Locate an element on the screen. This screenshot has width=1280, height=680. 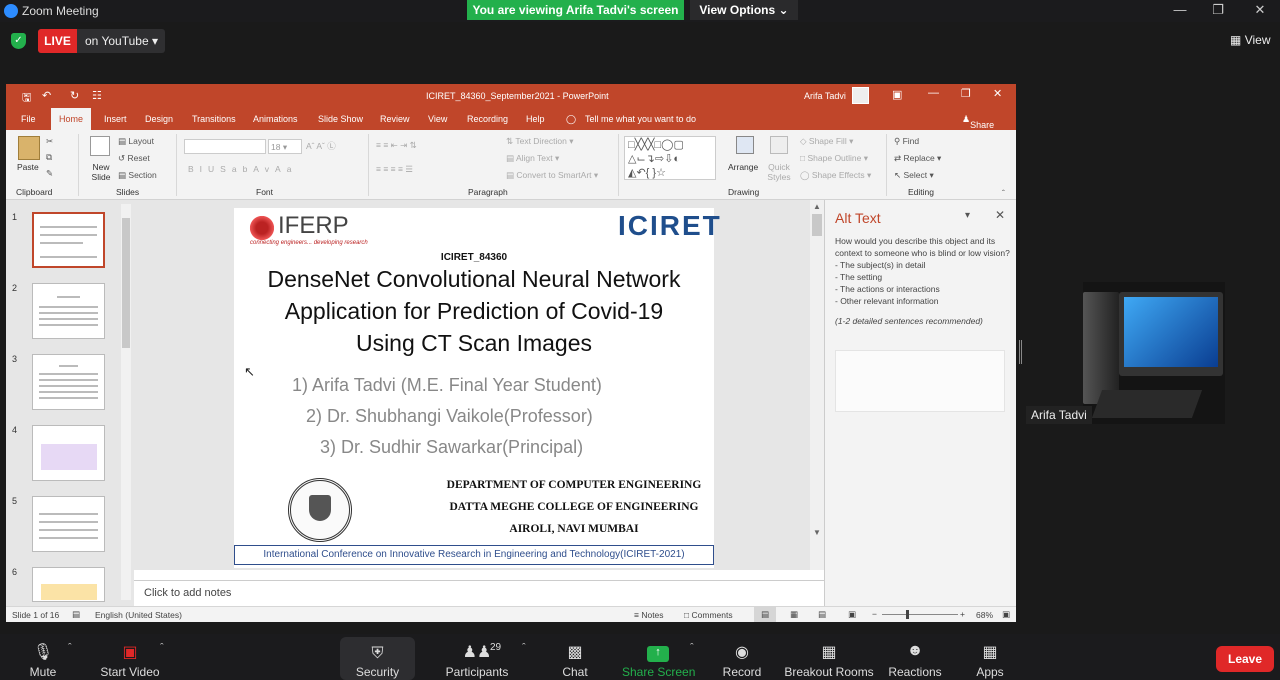
redo-icon: ↻ is located at coordinates (74, 95).